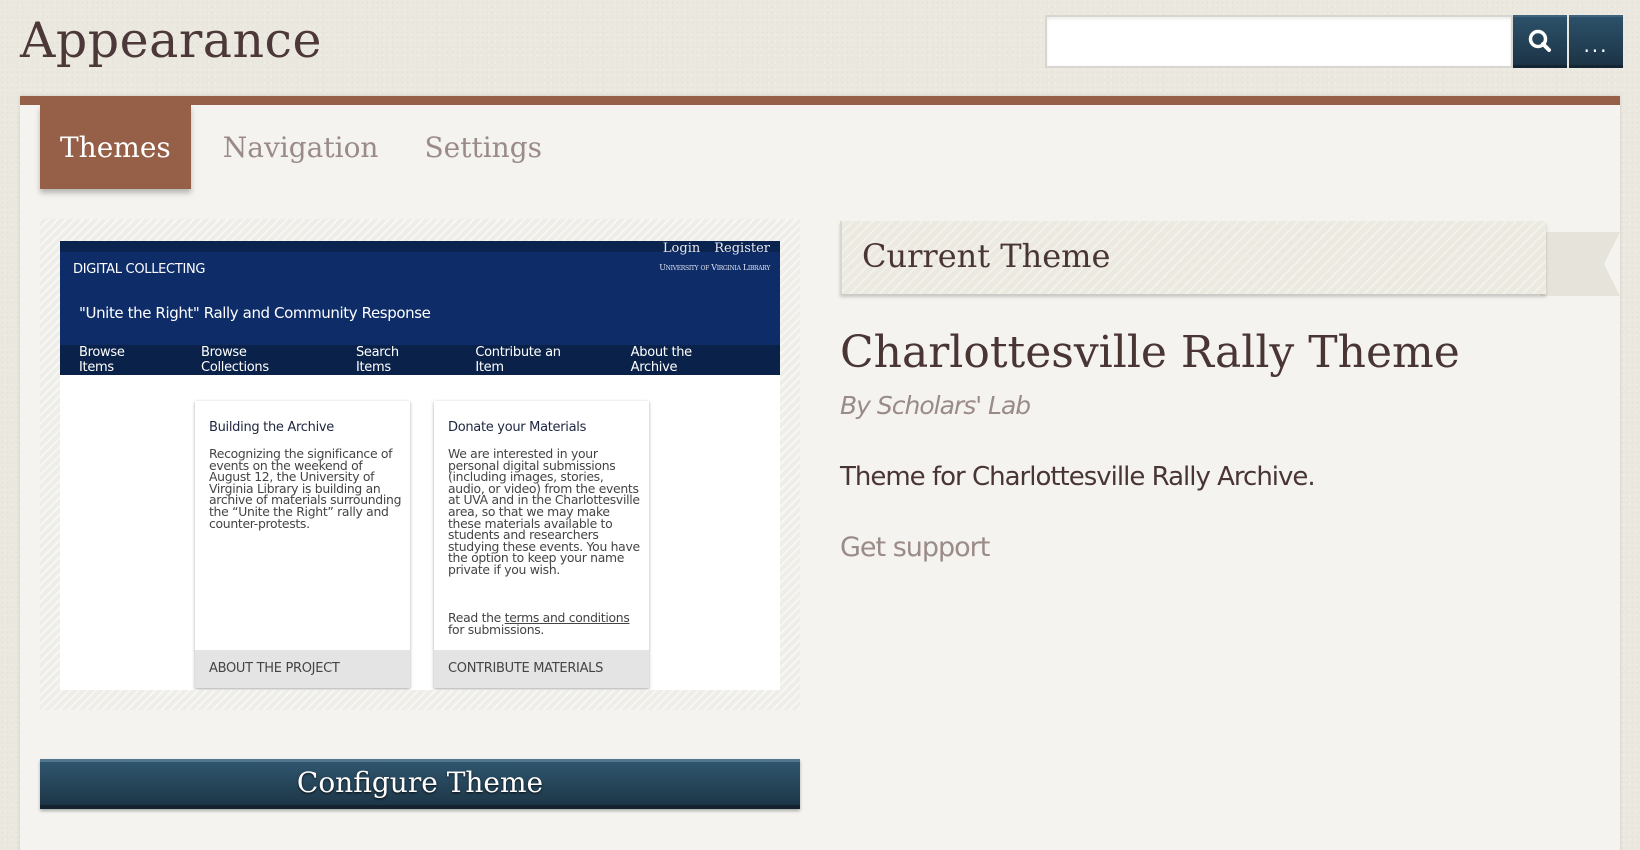 The width and height of the screenshot is (1640, 850). Describe the element at coordinates (1078, 477) in the screenshot. I see `theme-description: Theme for Charlottesville Rally Archive.` at that location.